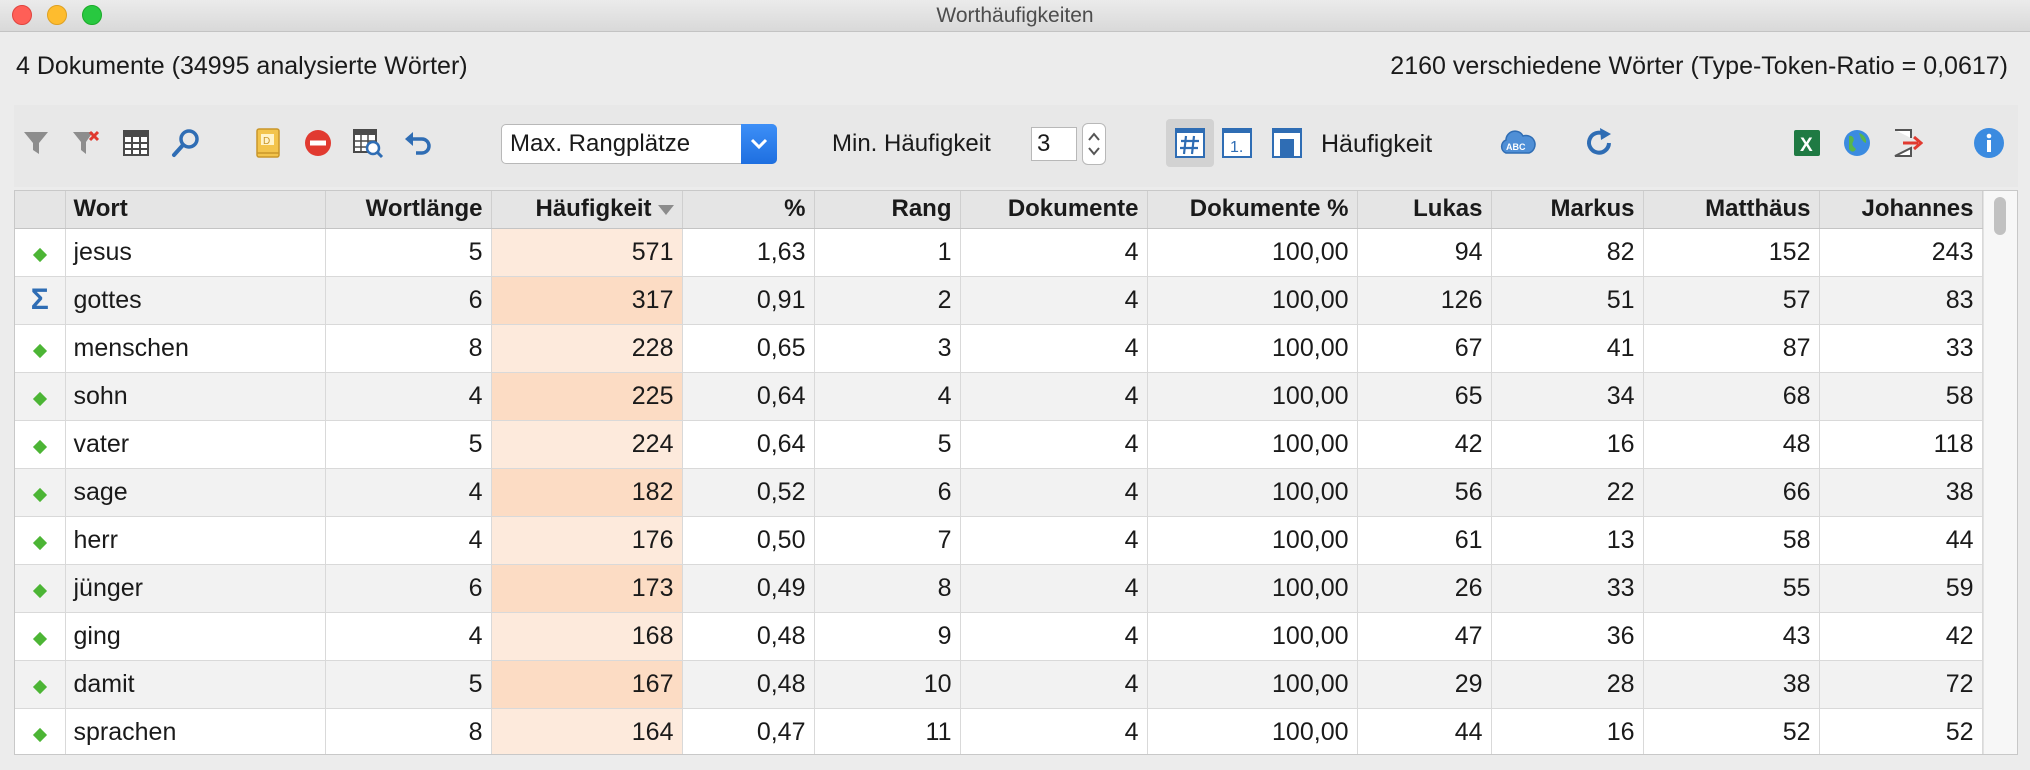  What do you see at coordinates (1424, 300) in the screenshot?
I see `cell-lukas: 126` at bounding box center [1424, 300].